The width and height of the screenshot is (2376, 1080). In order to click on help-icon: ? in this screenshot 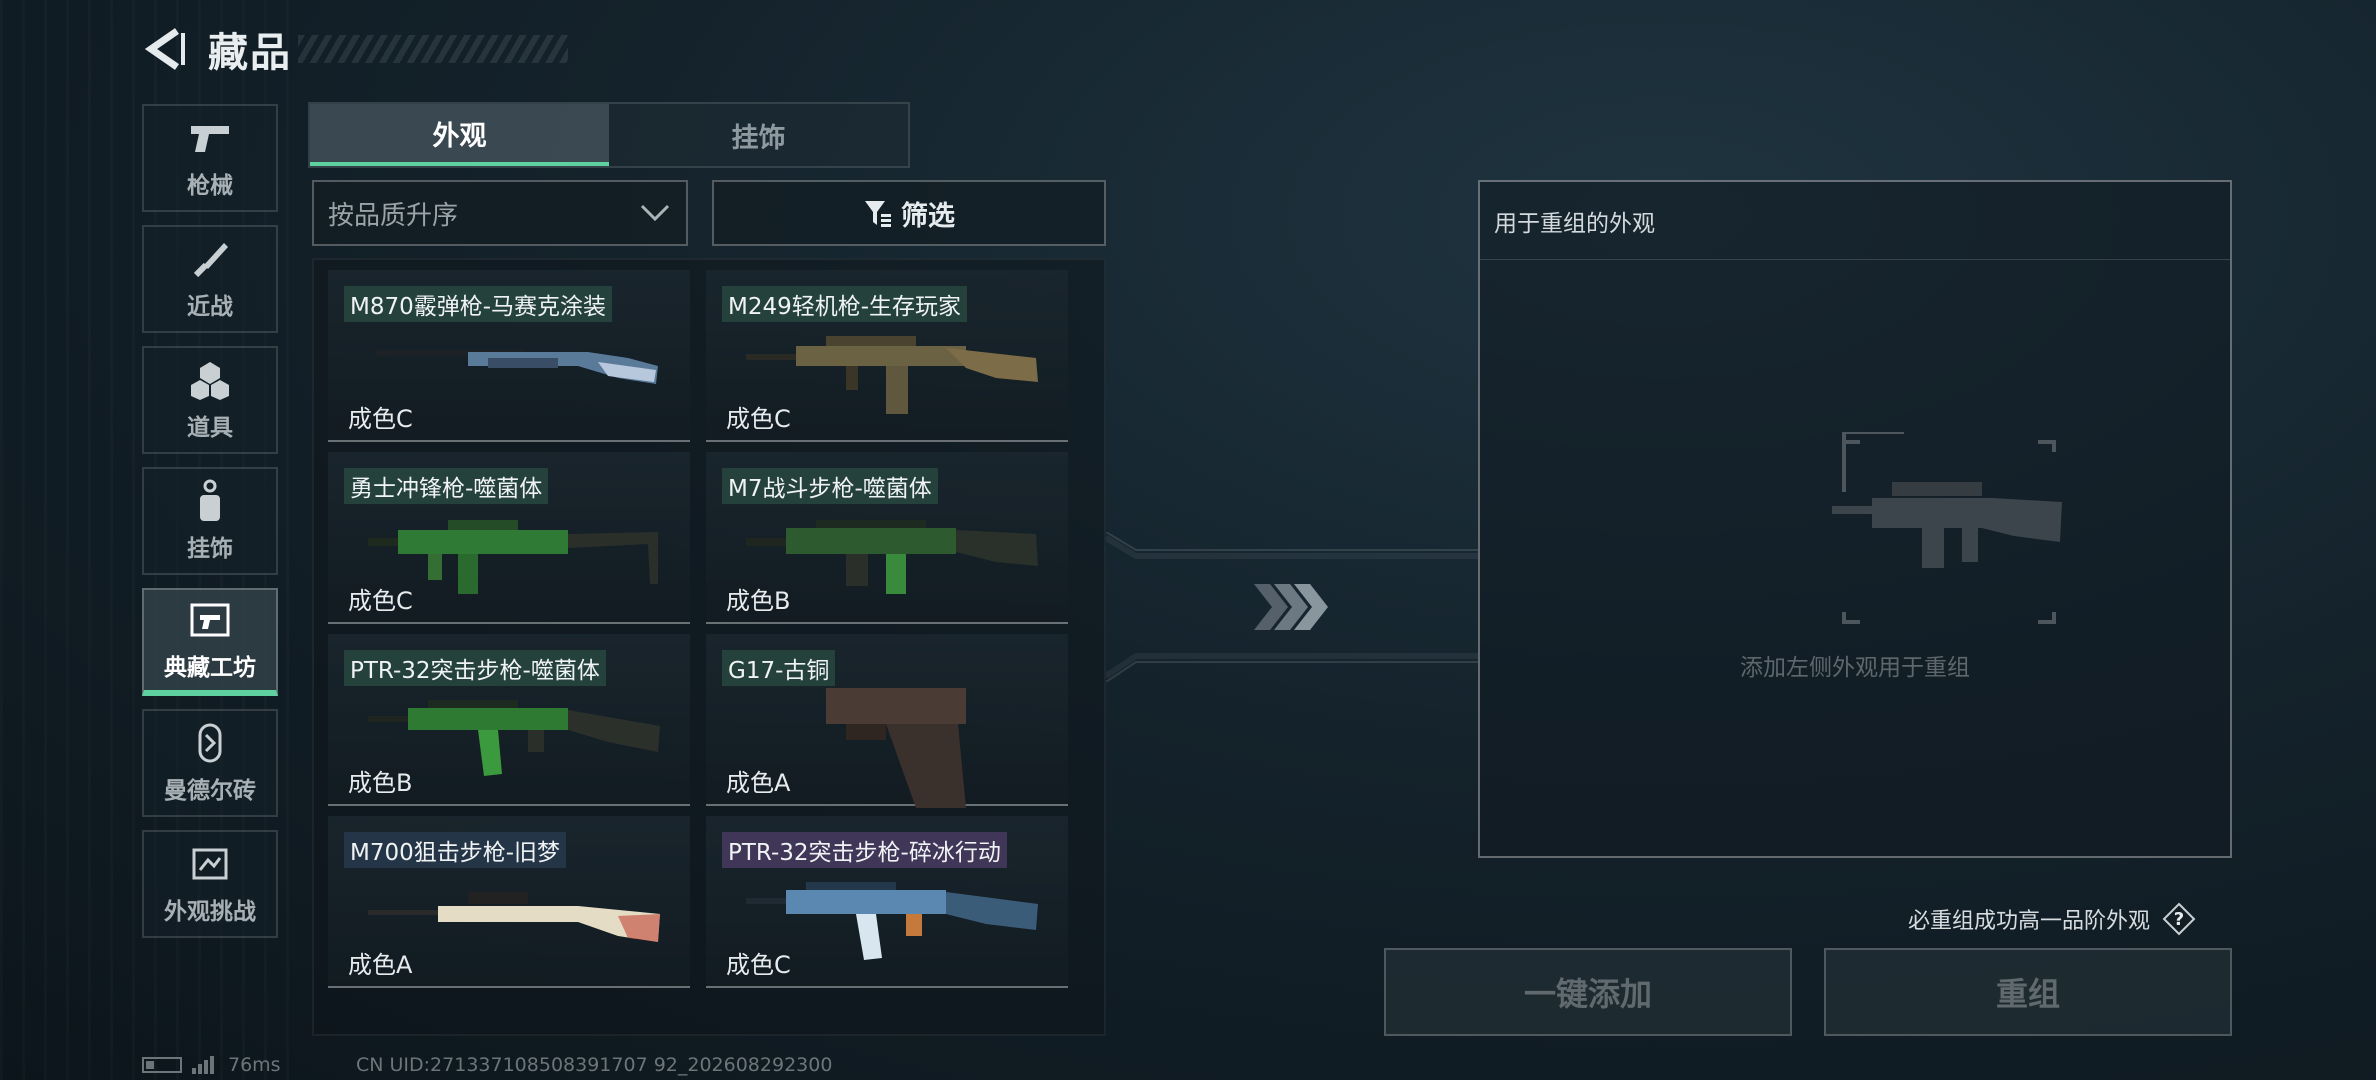, I will do `click(2179, 919)`.